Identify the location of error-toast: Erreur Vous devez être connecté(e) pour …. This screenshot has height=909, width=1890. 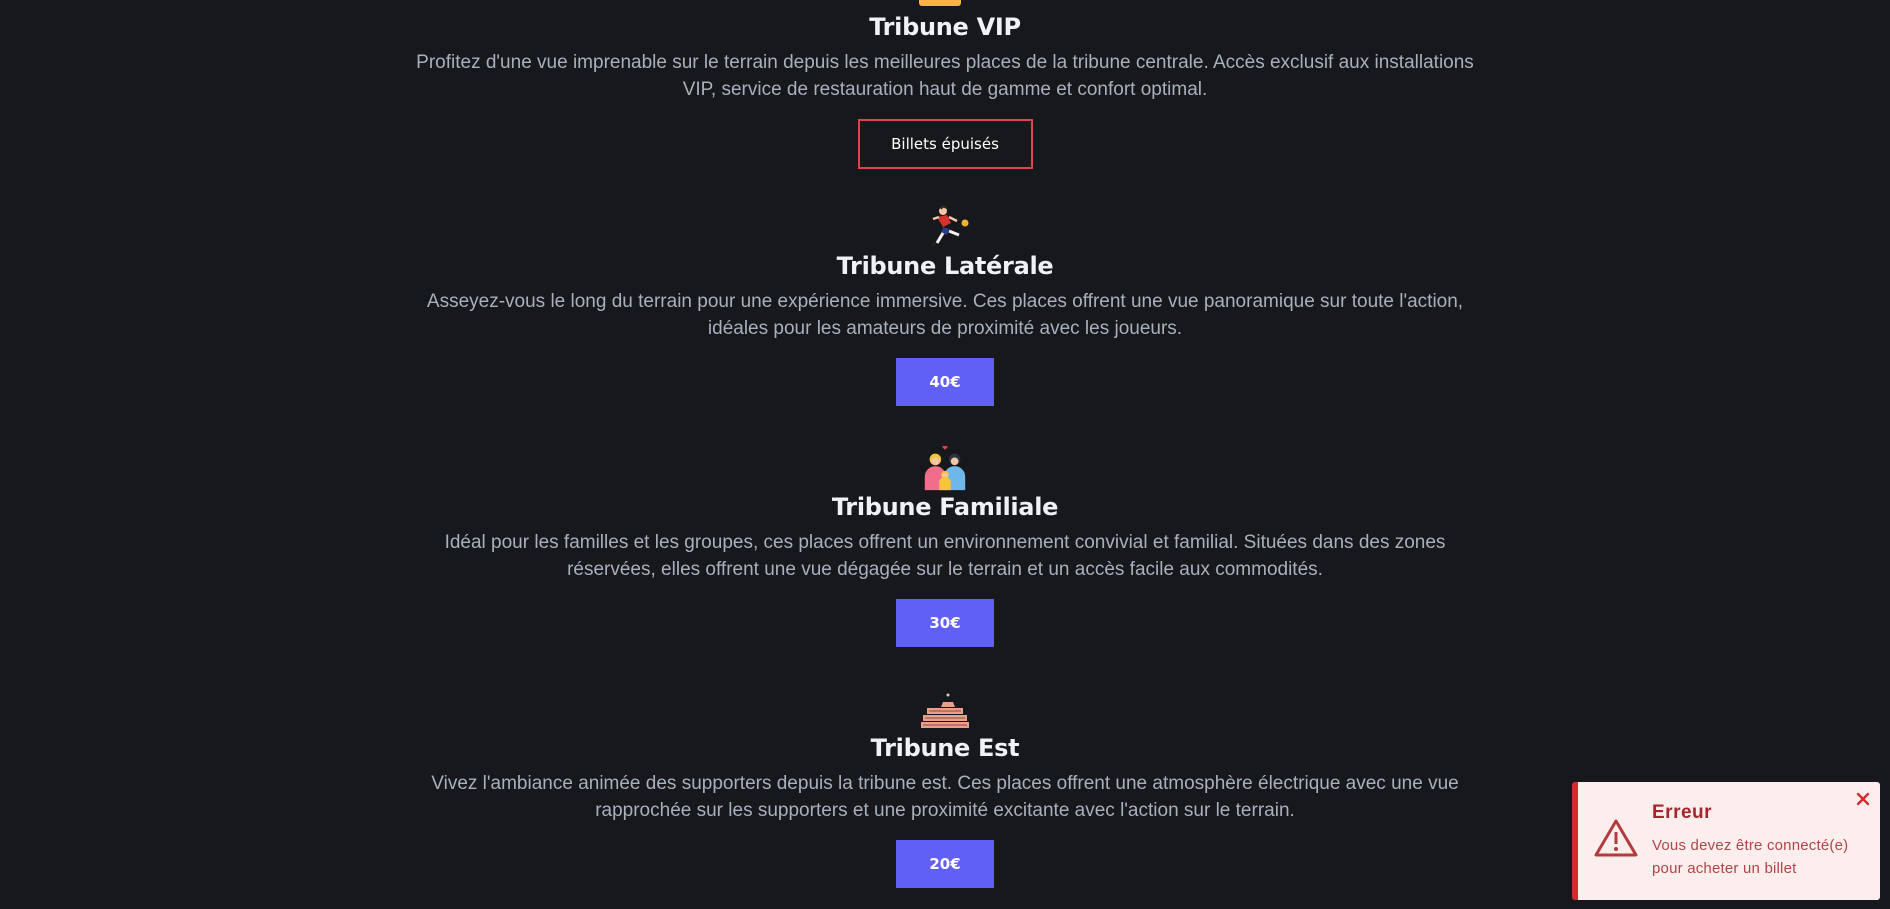
(1726, 841).